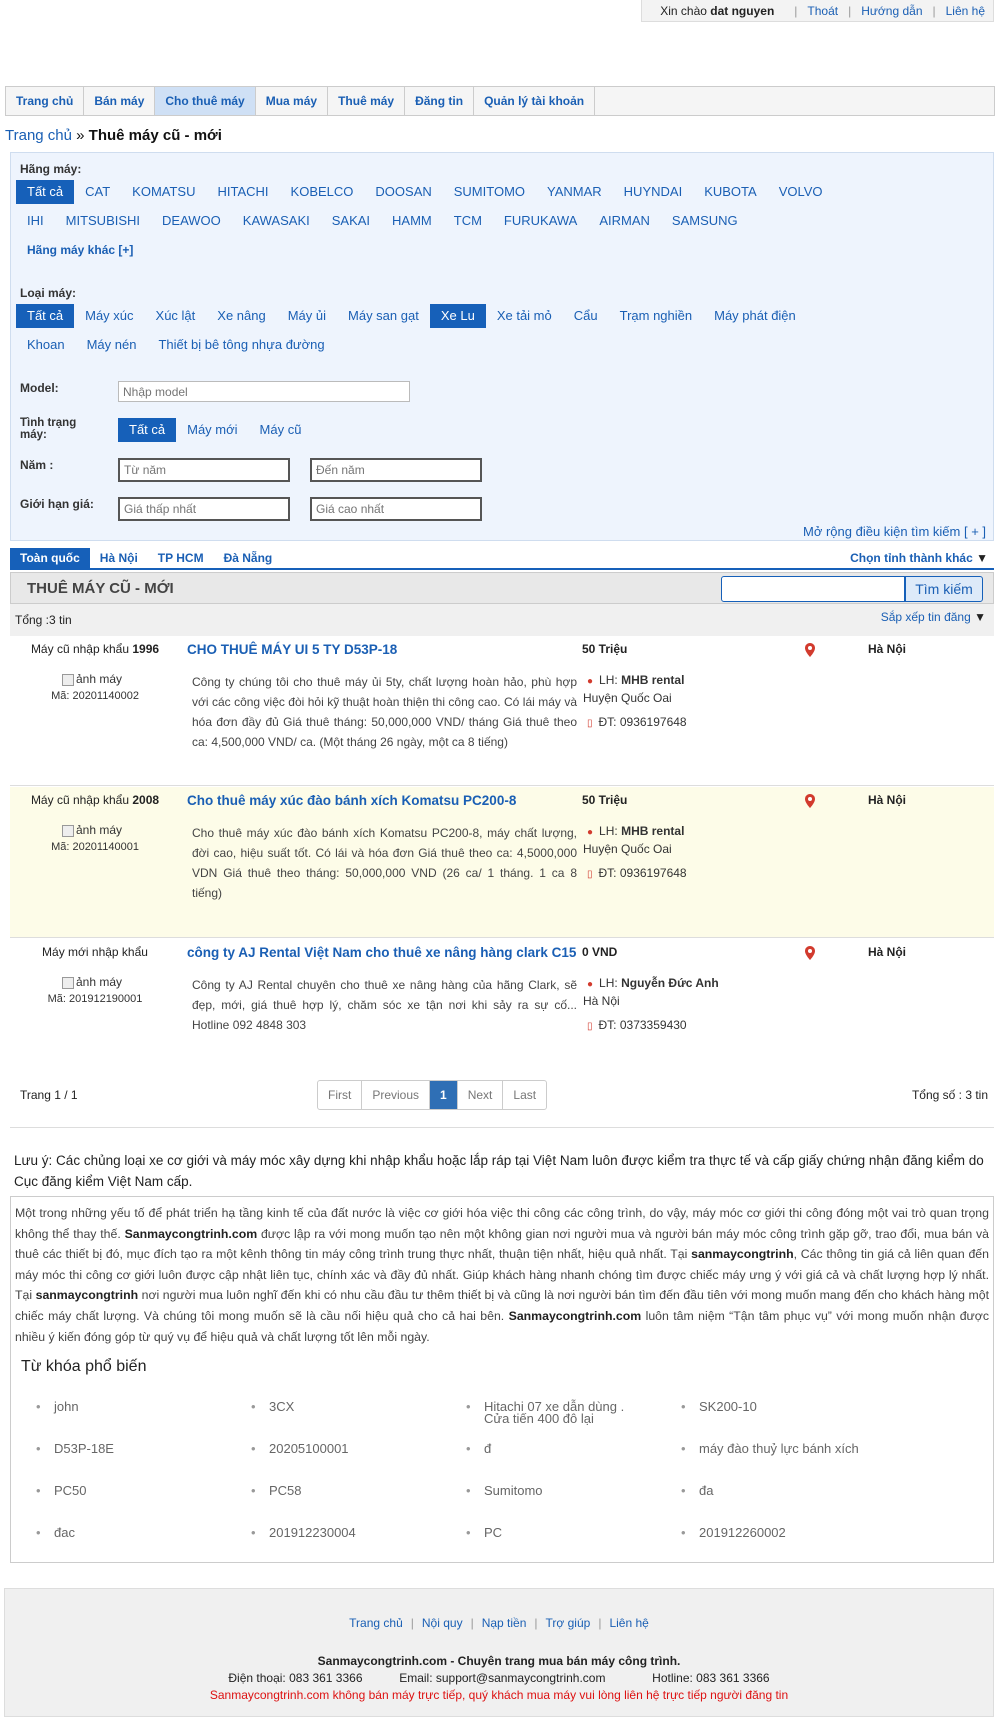 This screenshot has height=1732, width=997. I want to click on keyword-link: PC58, so click(276, 1490).